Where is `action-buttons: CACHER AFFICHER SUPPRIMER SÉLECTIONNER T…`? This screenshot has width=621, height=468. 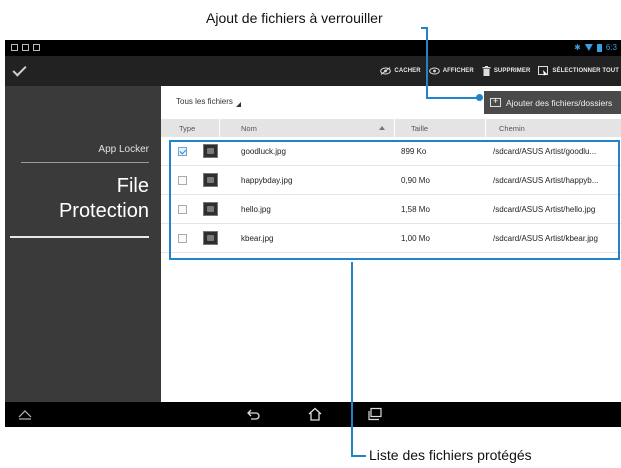
action-buttons: CACHER AFFICHER SUPPRIMER SÉLECTIONNER T… is located at coordinates (500, 71).